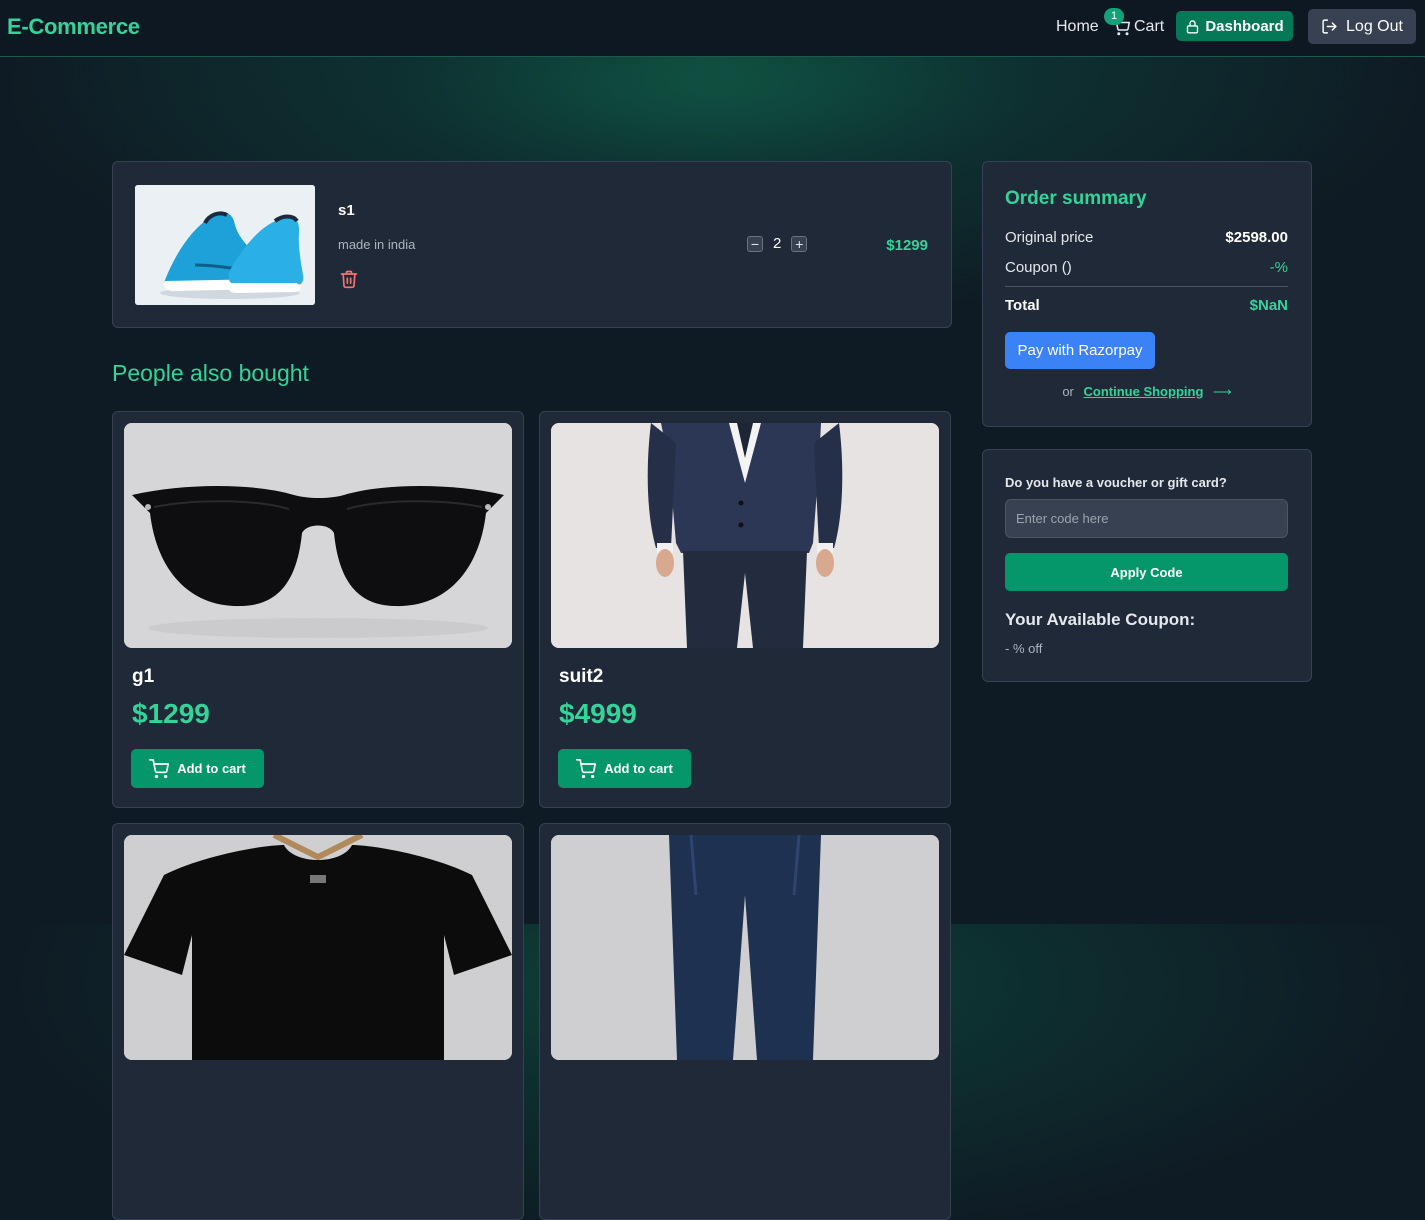 The width and height of the screenshot is (1425, 1220). I want to click on apply-code-button: Apply Code, so click(1146, 572).